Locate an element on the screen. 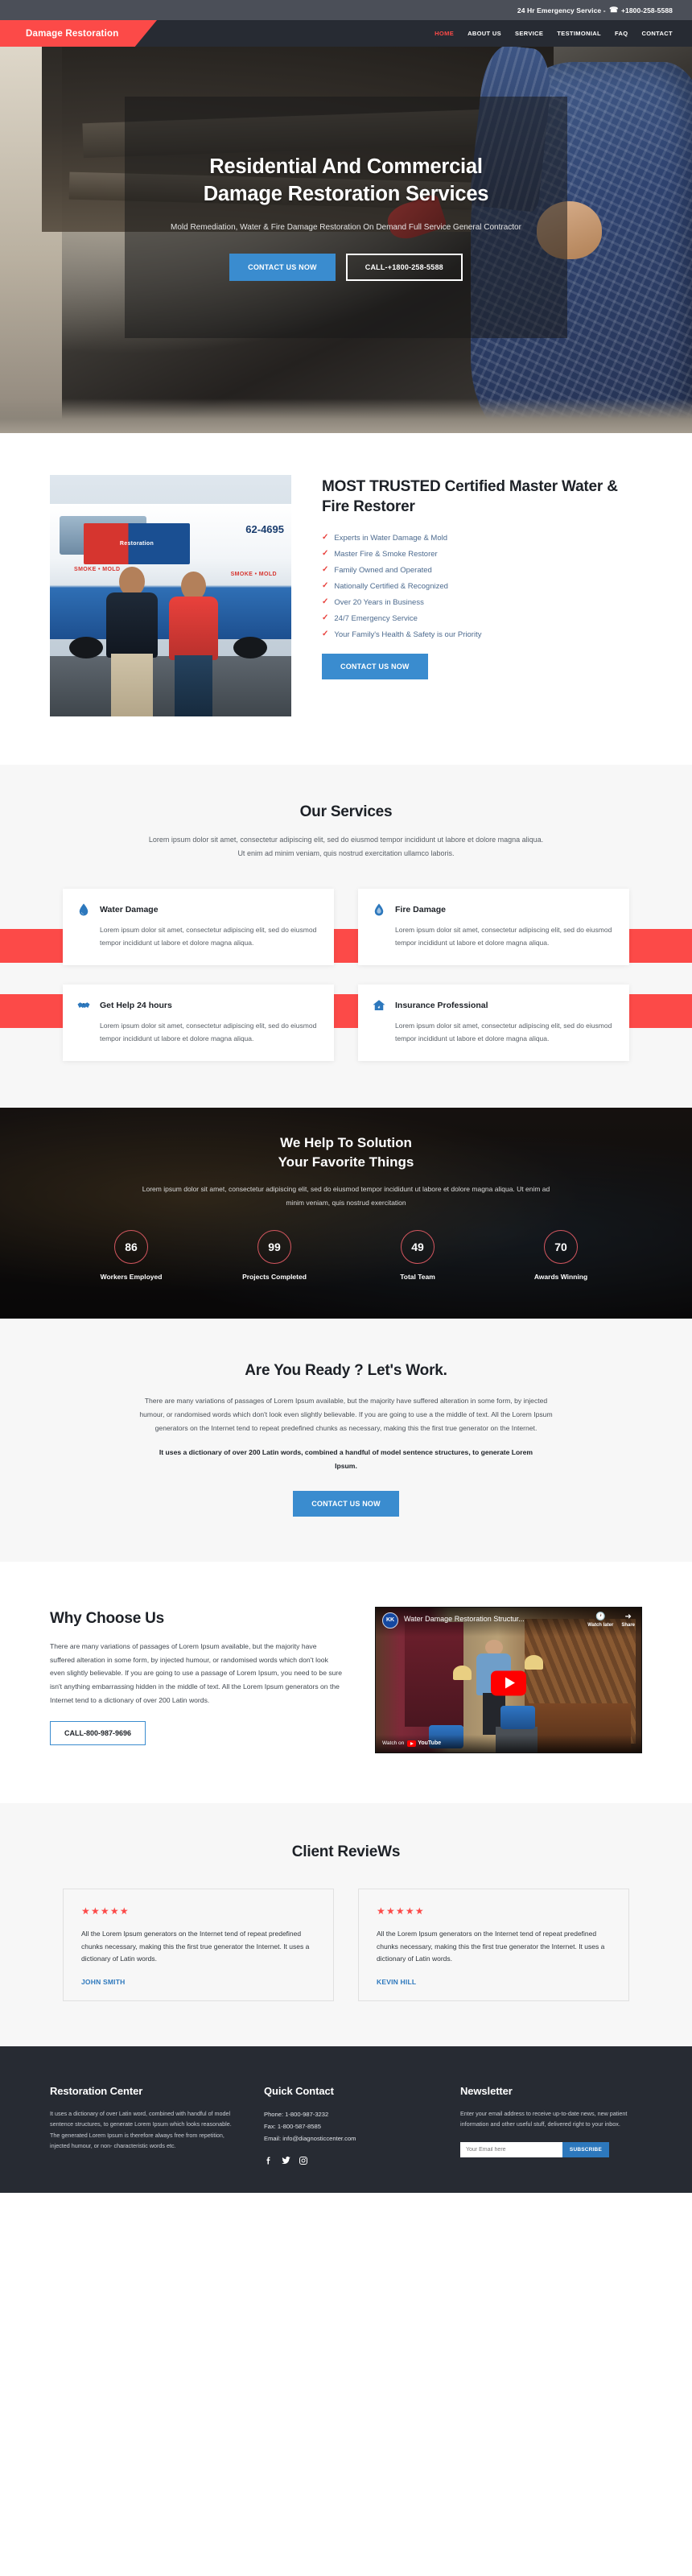  trusted-bullet-item: ✓ Nationally Certified & Recognized is located at coordinates (482, 586).